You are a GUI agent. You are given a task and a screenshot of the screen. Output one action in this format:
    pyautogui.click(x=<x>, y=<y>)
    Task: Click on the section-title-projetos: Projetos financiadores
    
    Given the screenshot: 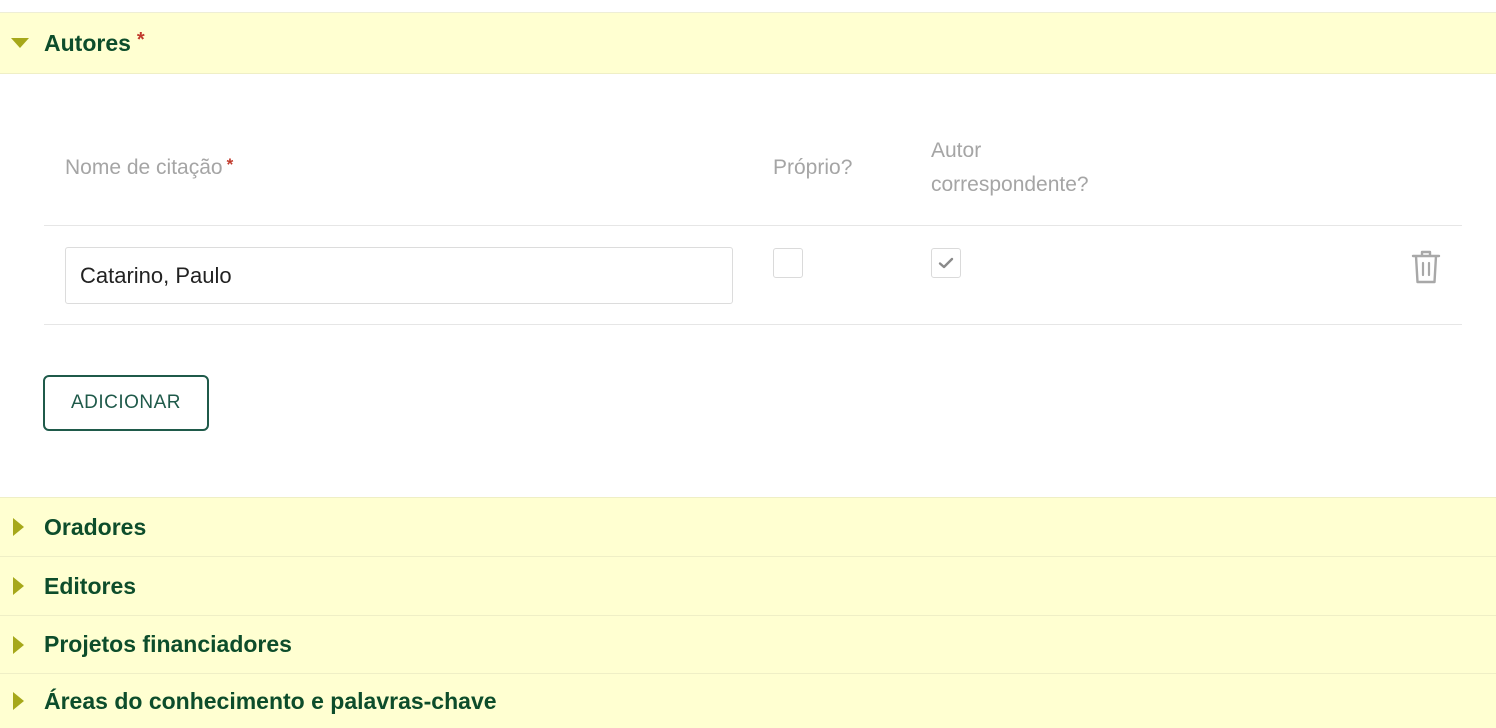 What is the action you would take?
    pyautogui.click(x=168, y=644)
    